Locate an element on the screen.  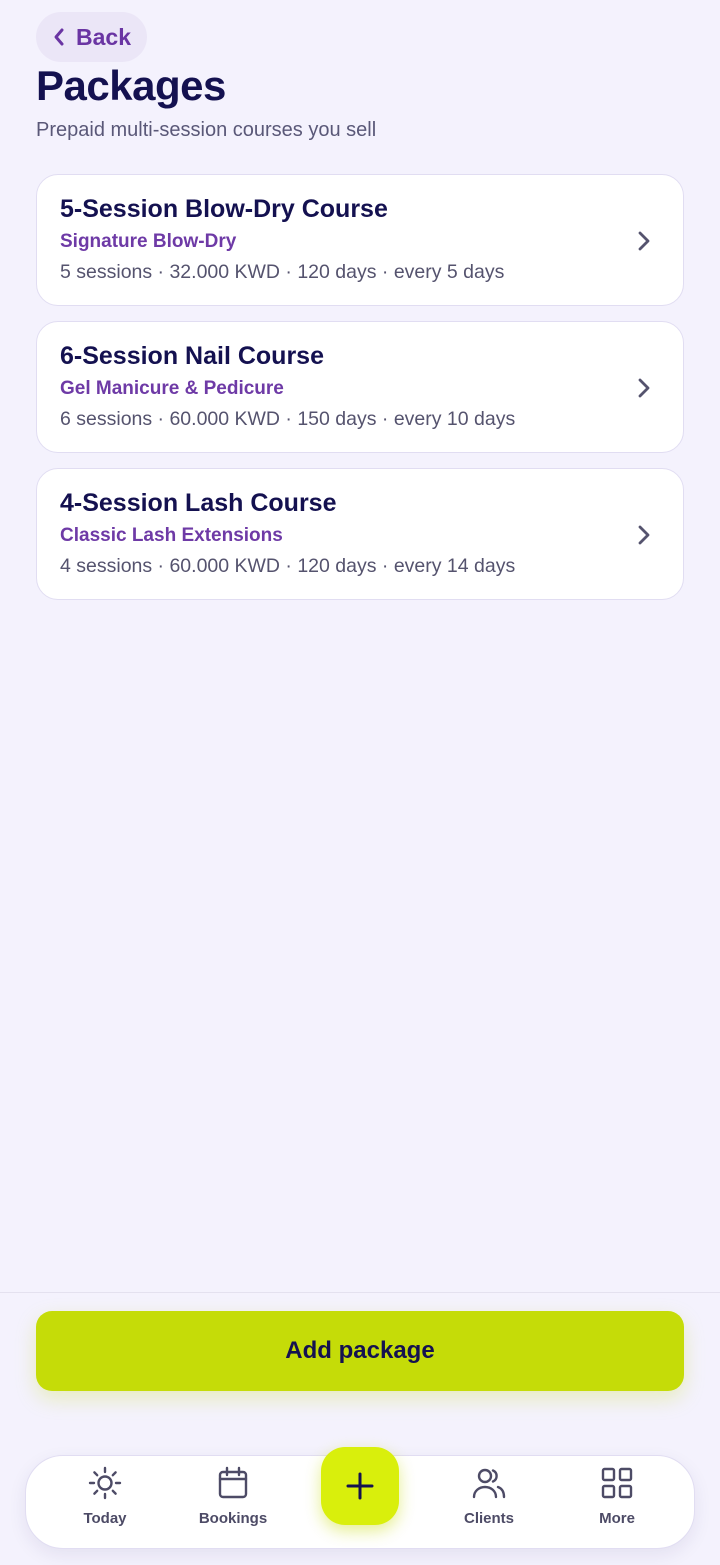
quick-add-button is located at coordinates (360, 1486).